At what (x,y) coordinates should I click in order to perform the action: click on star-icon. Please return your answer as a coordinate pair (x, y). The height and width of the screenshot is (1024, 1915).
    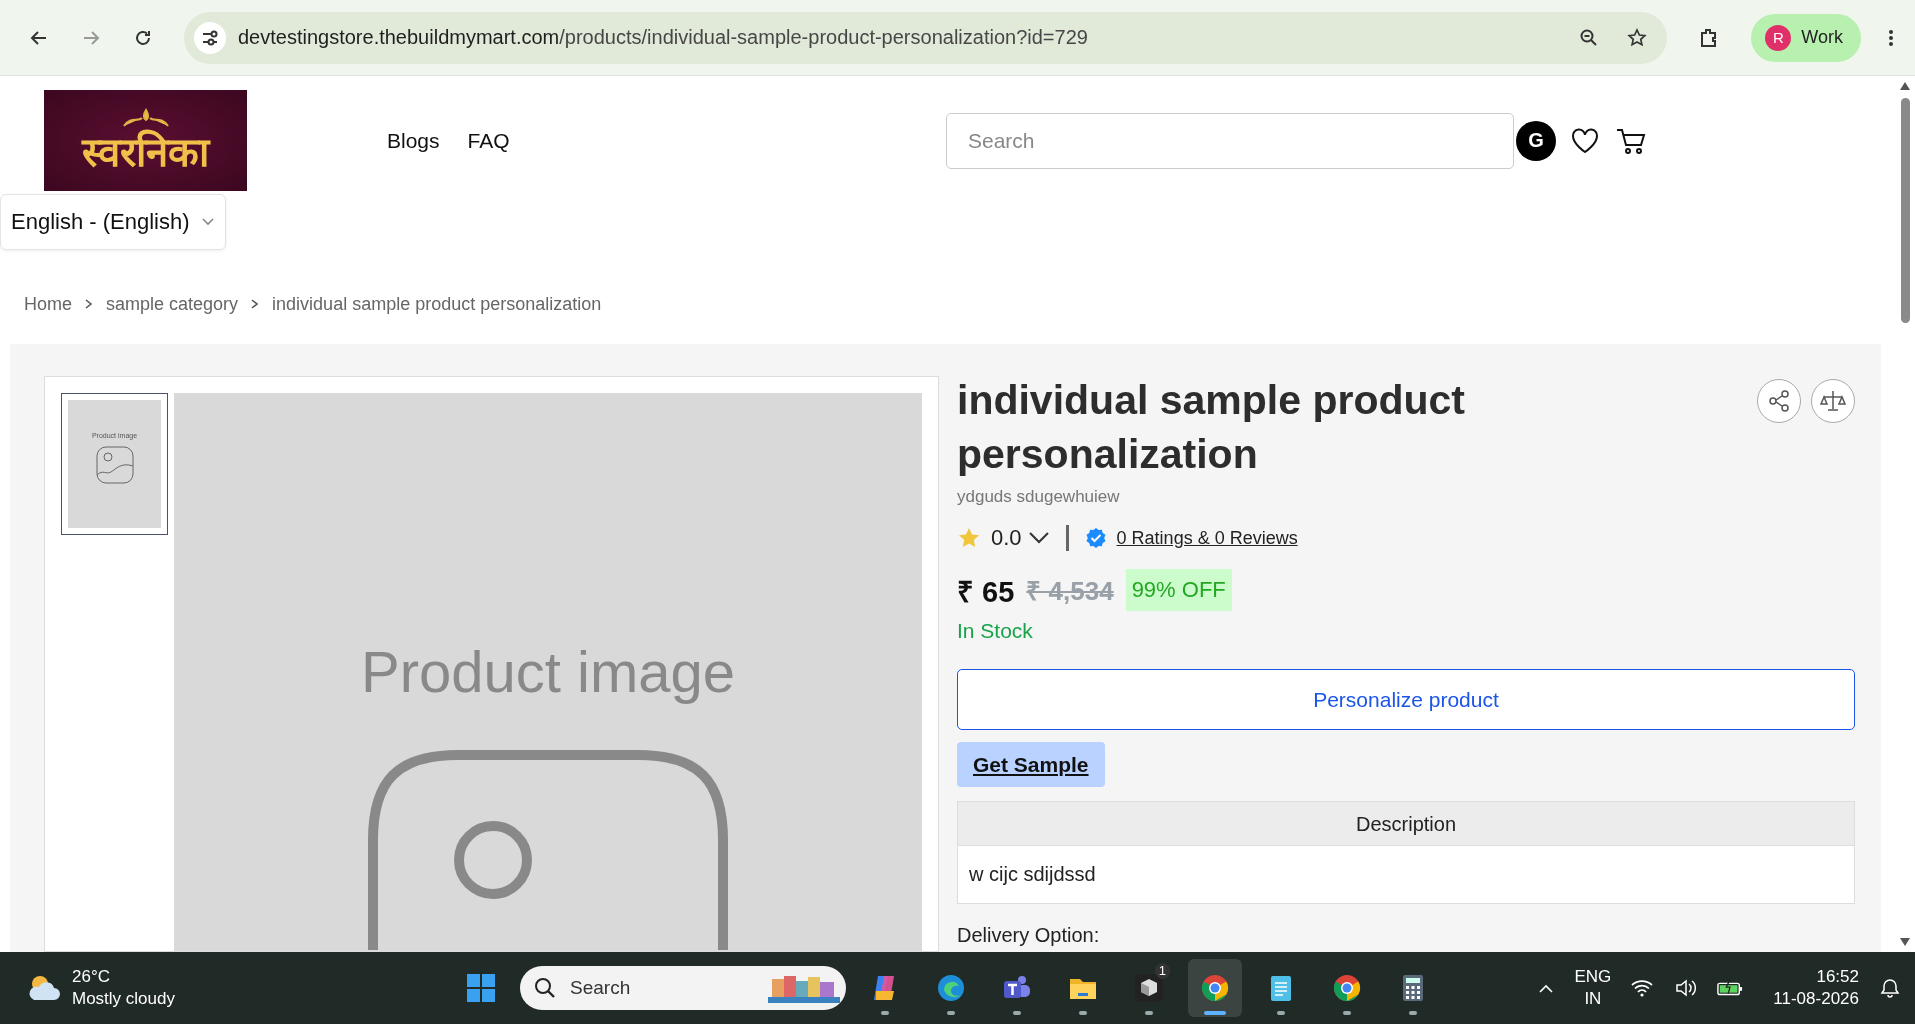
    Looking at the image, I should click on (969, 538).